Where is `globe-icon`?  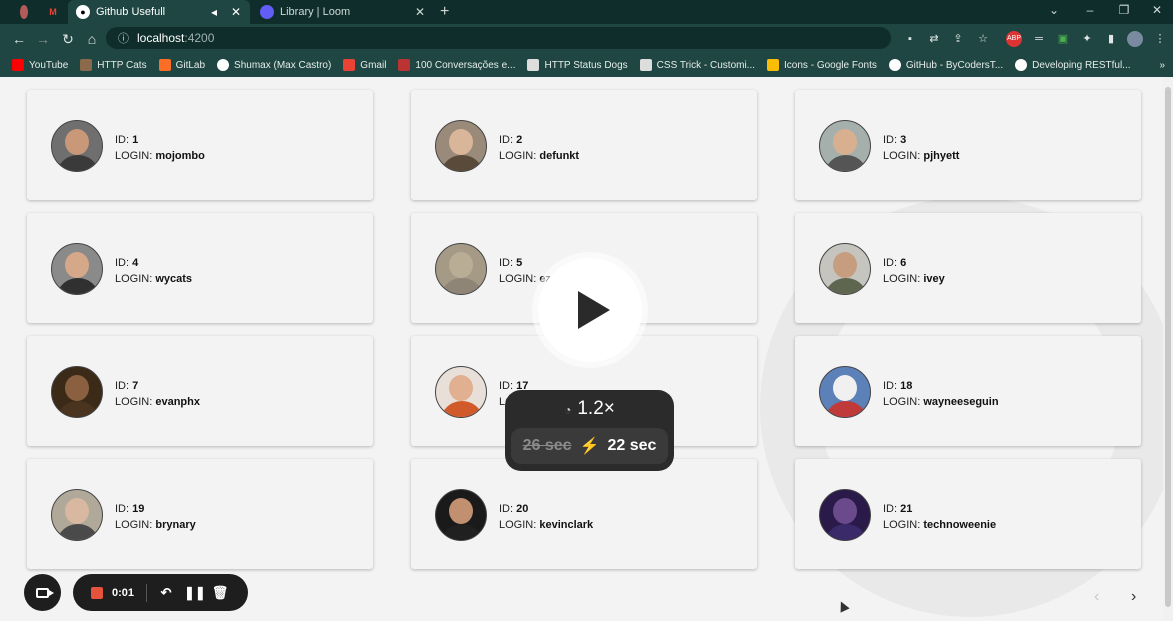 globe-icon is located at coordinates (1021, 65).